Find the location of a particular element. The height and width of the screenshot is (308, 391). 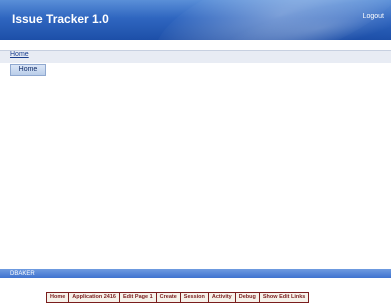

dev-application-button: Application 2416 is located at coordinates (94, 297).